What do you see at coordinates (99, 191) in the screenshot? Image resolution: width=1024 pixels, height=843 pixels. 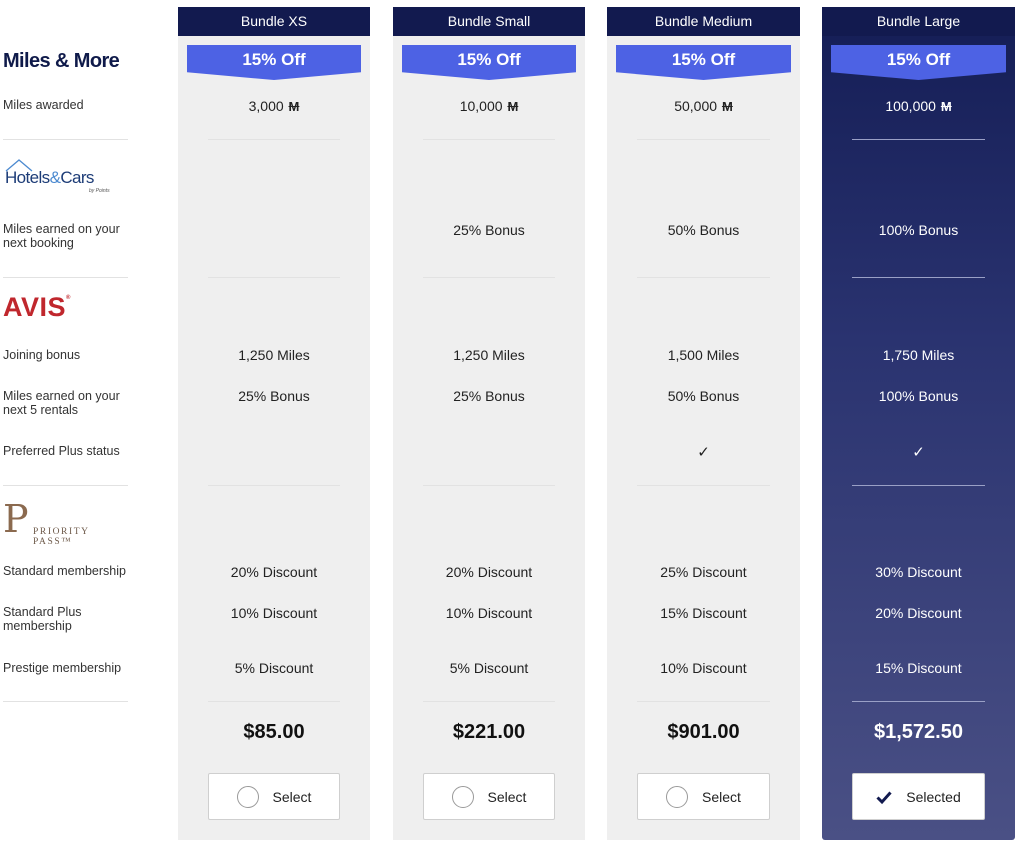 I see `logo-by-points: by Points` at bounding box center [99, 191].